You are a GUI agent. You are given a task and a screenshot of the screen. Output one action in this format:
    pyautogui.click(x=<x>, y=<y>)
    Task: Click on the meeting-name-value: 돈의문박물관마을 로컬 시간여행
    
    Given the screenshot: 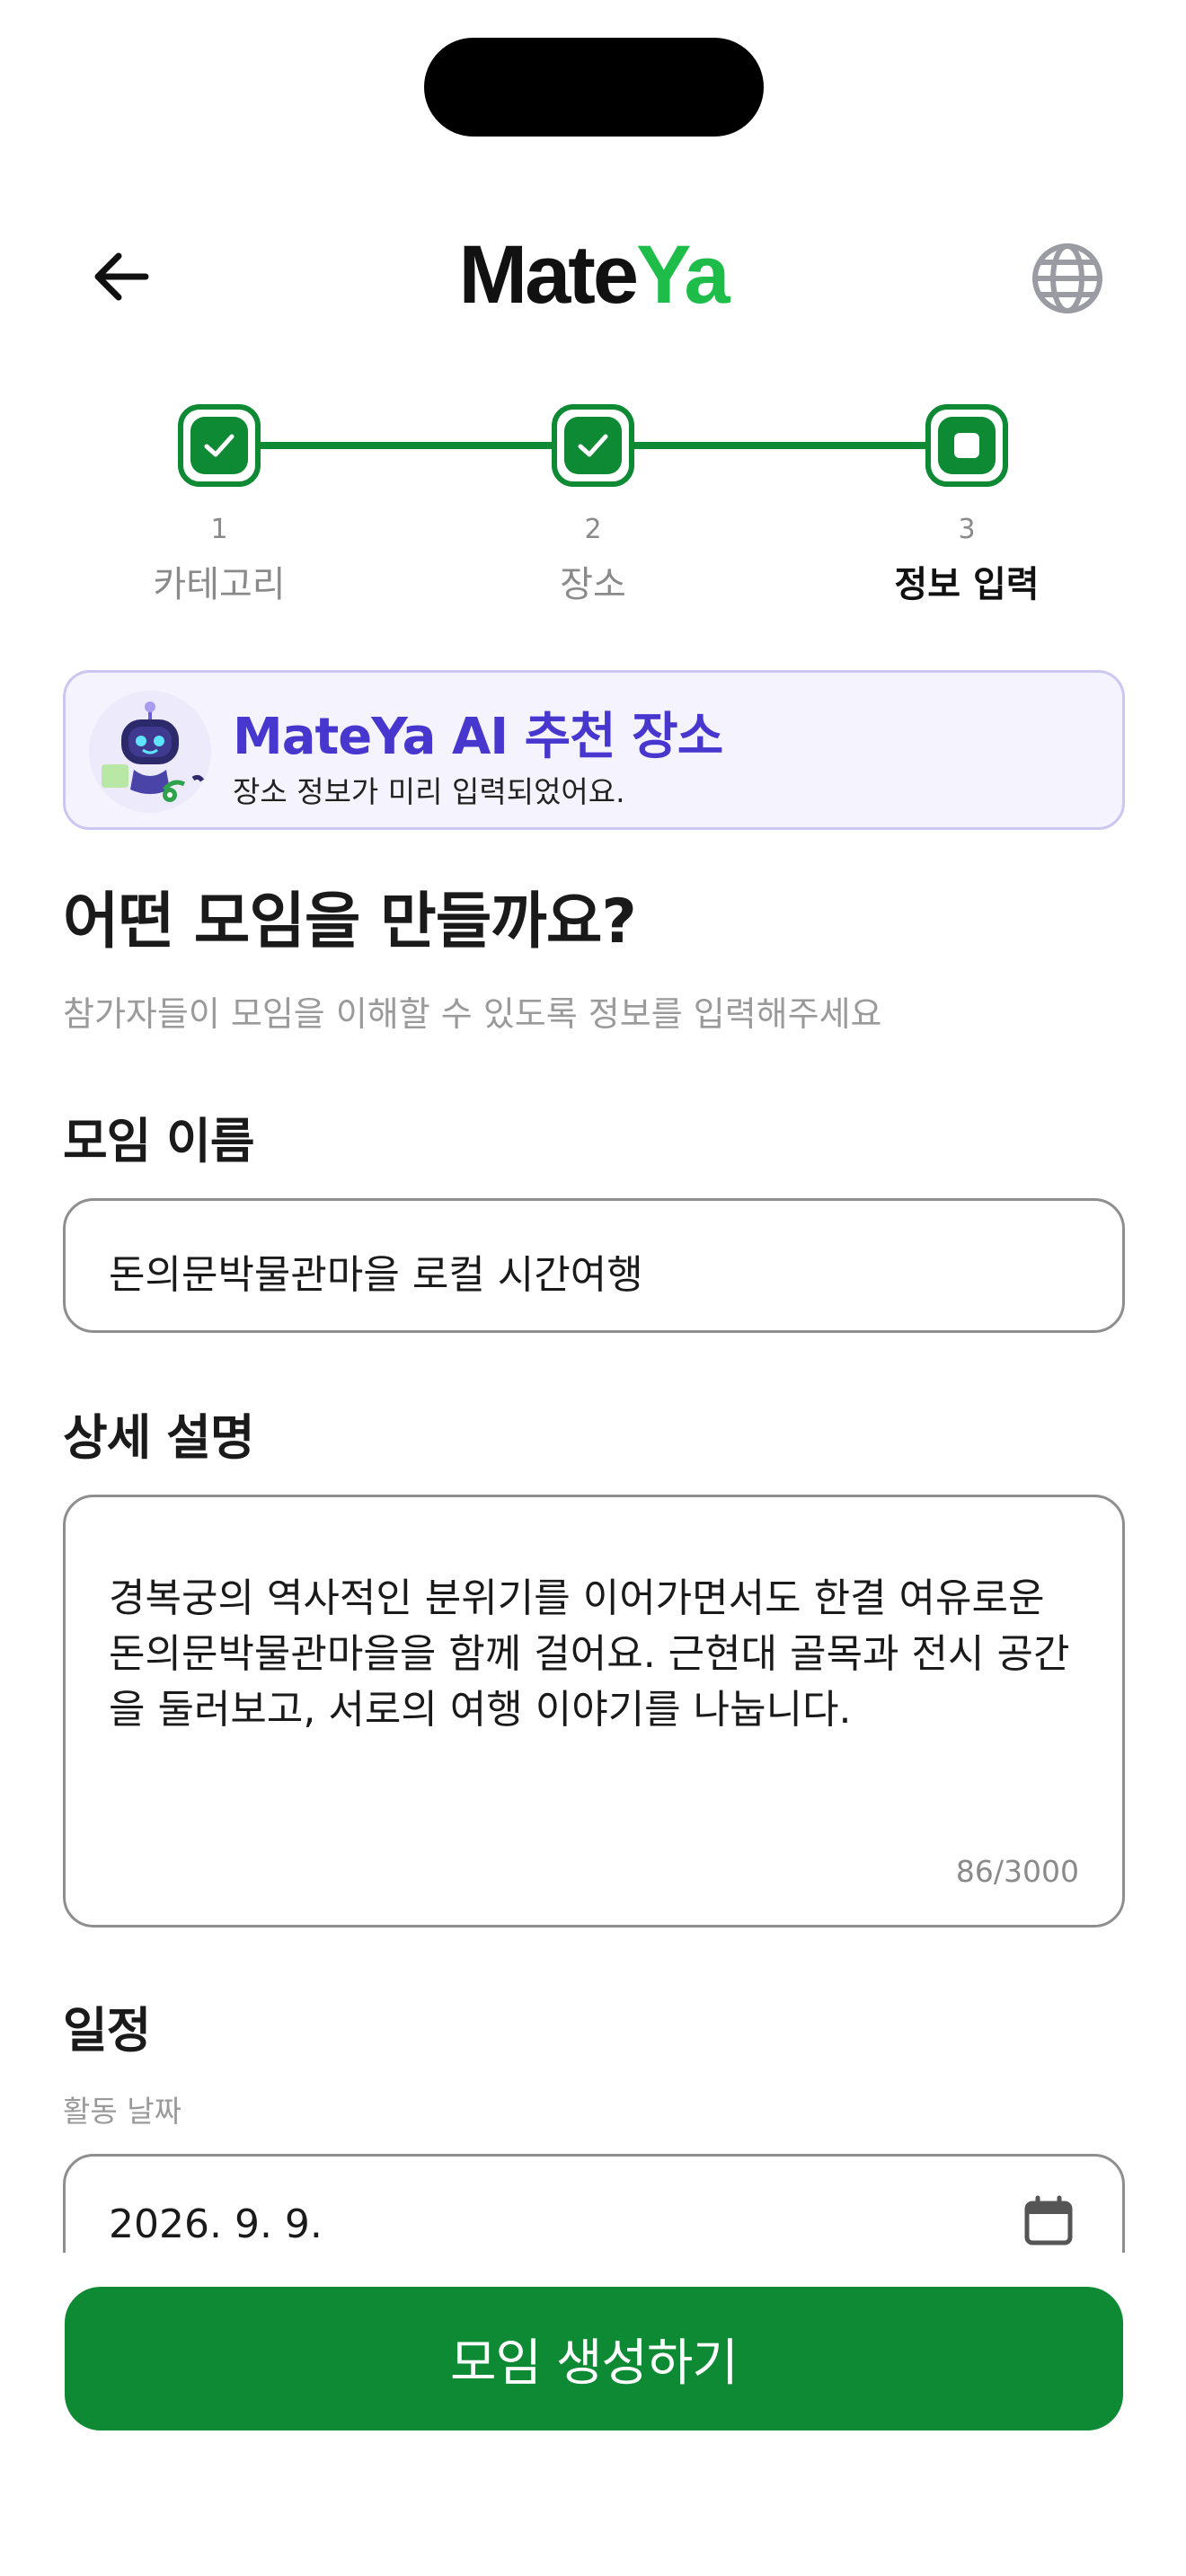 What is the action you would take?
    pyautogui.click(x=376, y=1275)
    